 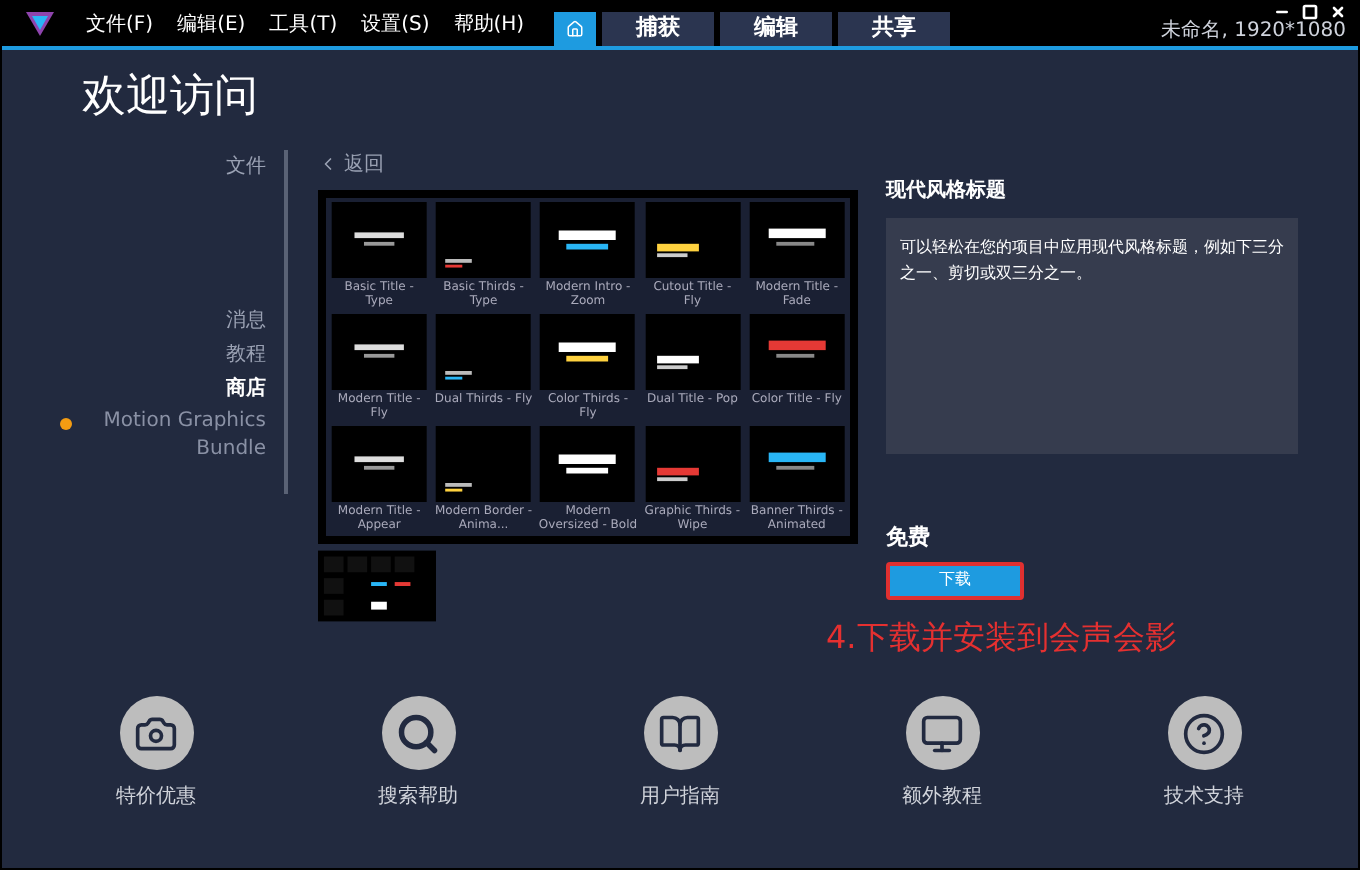 What do you see at coordinates (364, 164) in the screenshot?
I see `back-link: 返回` at bounding box center [364, 164].